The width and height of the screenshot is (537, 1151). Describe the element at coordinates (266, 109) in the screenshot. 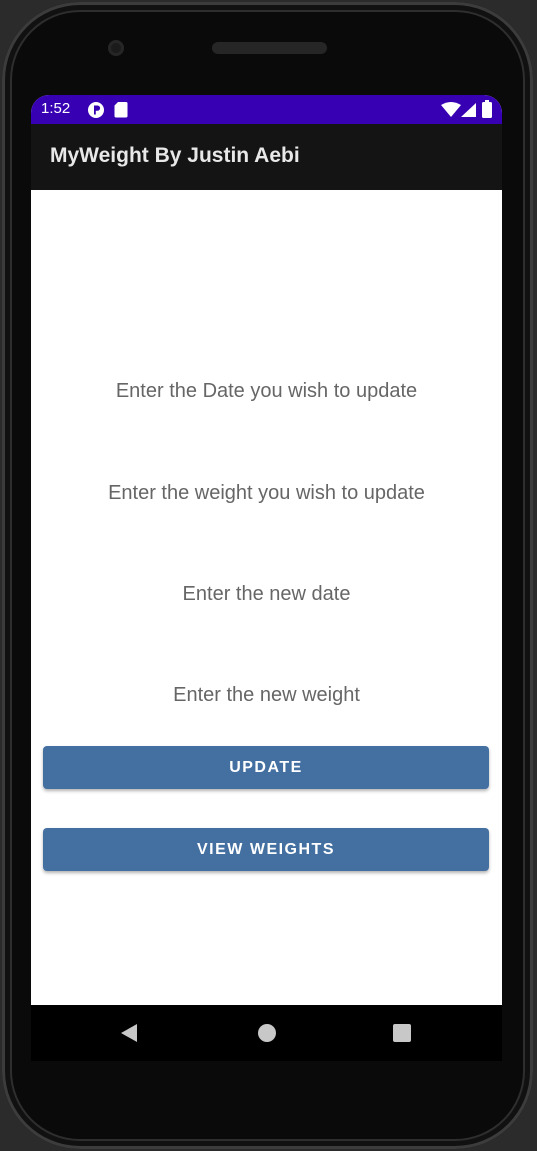

I see `status-bar: 1:52` at that location.